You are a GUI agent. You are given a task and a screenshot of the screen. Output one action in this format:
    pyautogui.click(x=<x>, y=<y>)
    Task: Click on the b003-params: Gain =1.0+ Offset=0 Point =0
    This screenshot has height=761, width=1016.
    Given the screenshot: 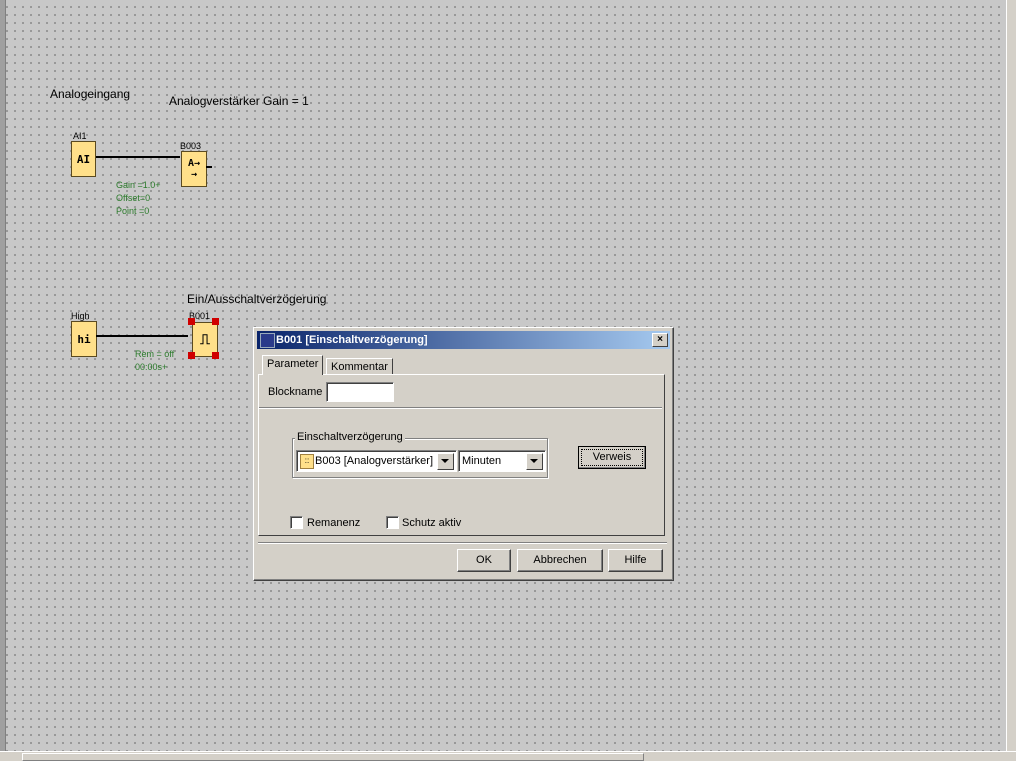 What is the action you would take?
    pyautogui.click(x=138, y=198)
    